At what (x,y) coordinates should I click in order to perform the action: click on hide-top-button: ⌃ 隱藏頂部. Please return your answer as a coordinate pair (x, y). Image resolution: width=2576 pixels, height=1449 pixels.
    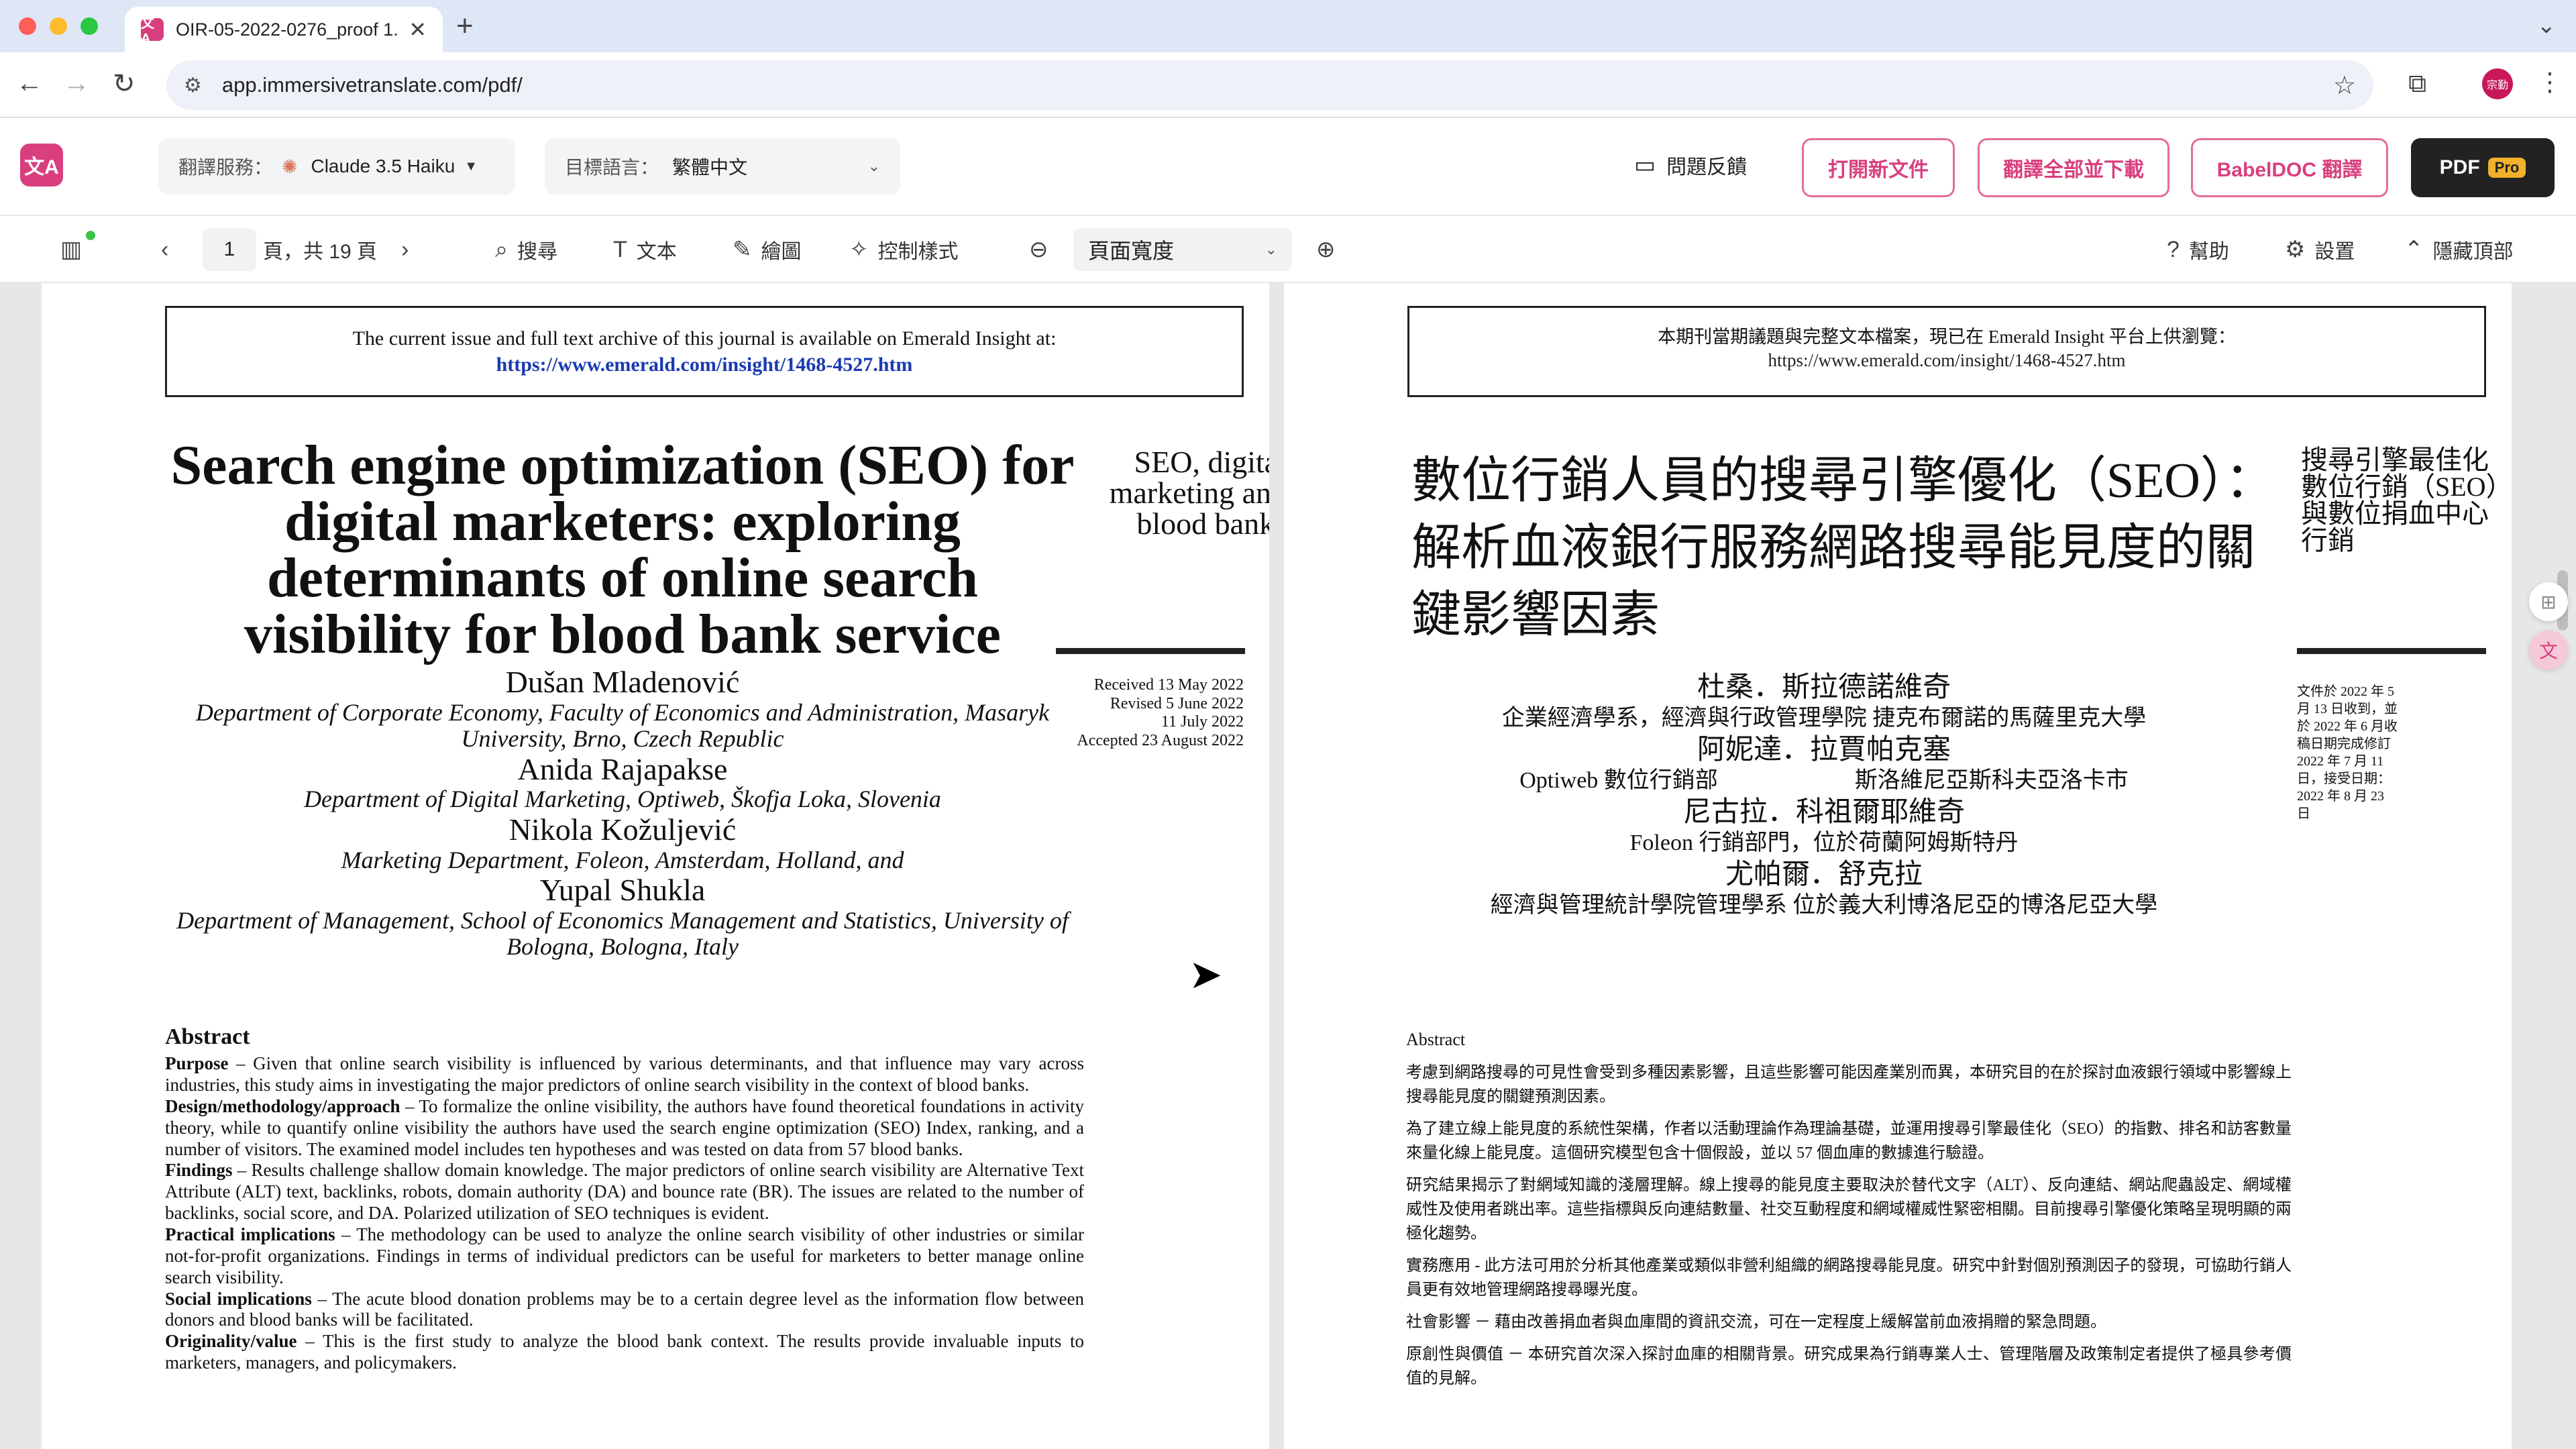
    Looking at the image, I should click on (2459, 249).